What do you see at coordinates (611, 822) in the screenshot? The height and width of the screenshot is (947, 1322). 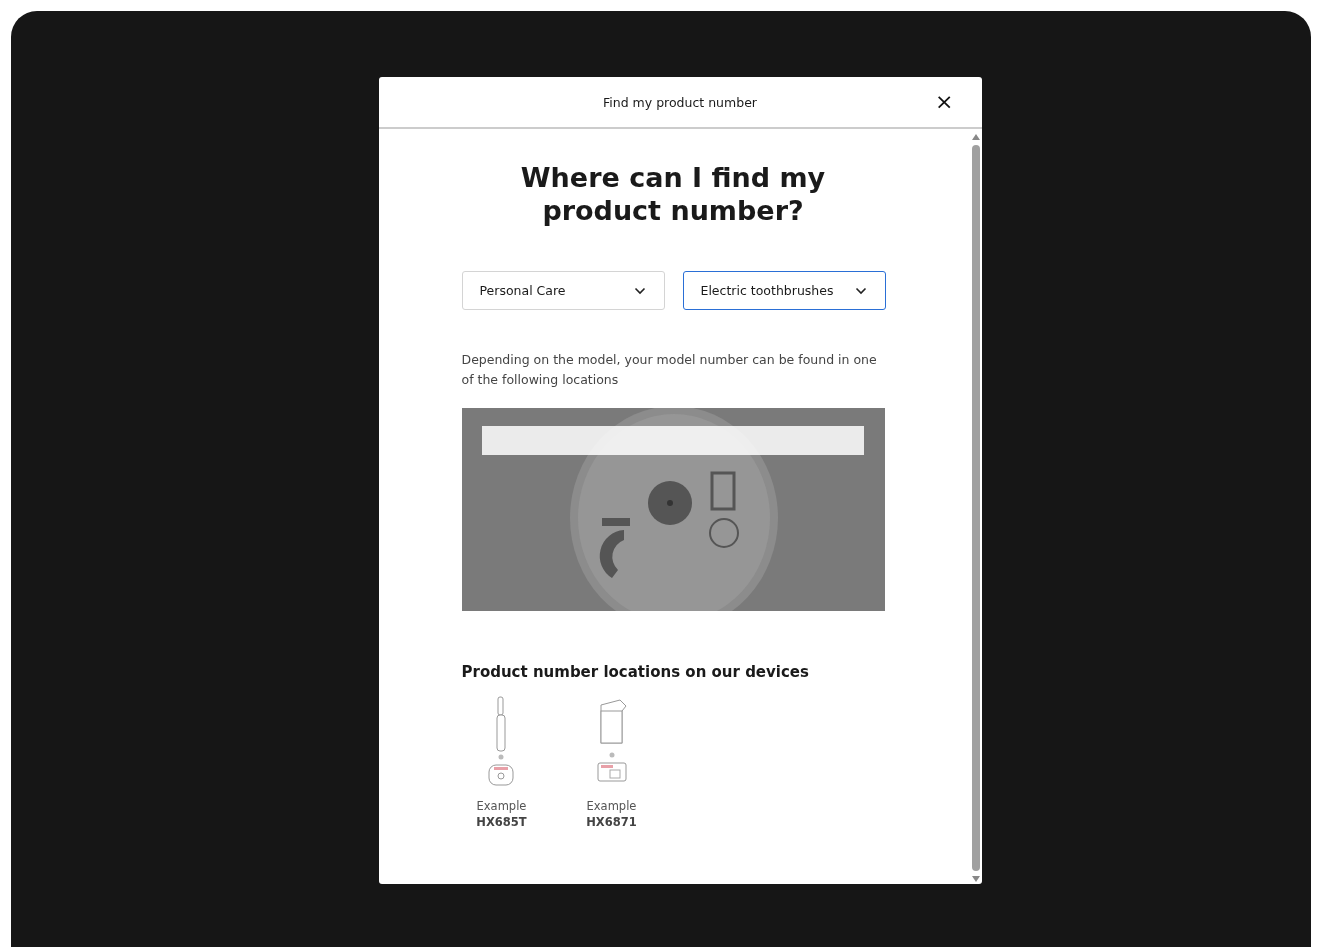 I see `model-number: HX6871` at bounding box center [611, 822].